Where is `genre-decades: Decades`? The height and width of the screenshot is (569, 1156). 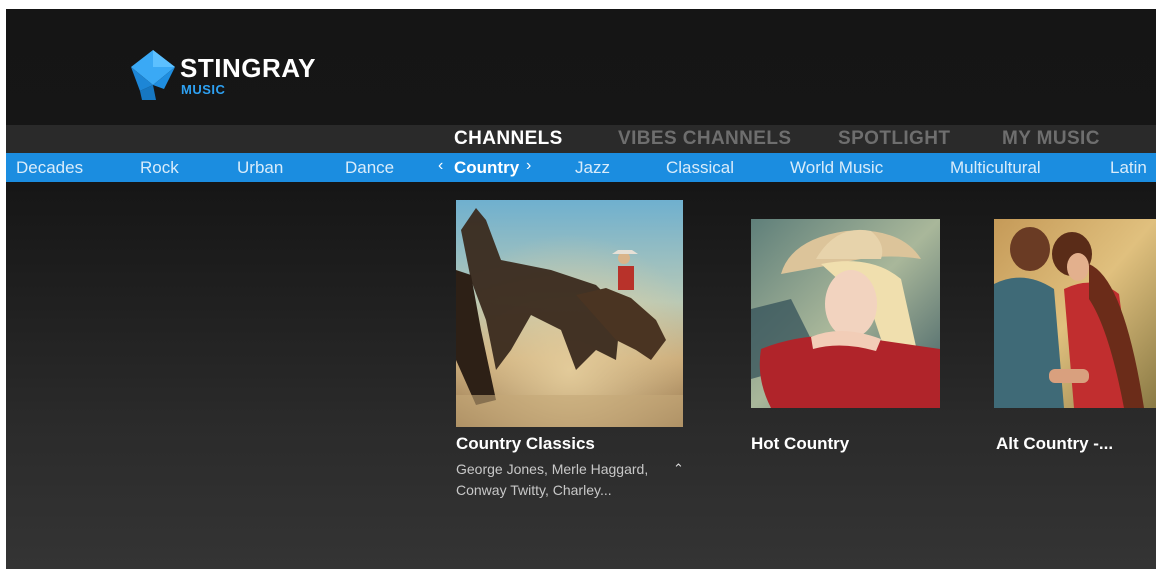
genre-decades: Decades is located at coordinates (49, 168).